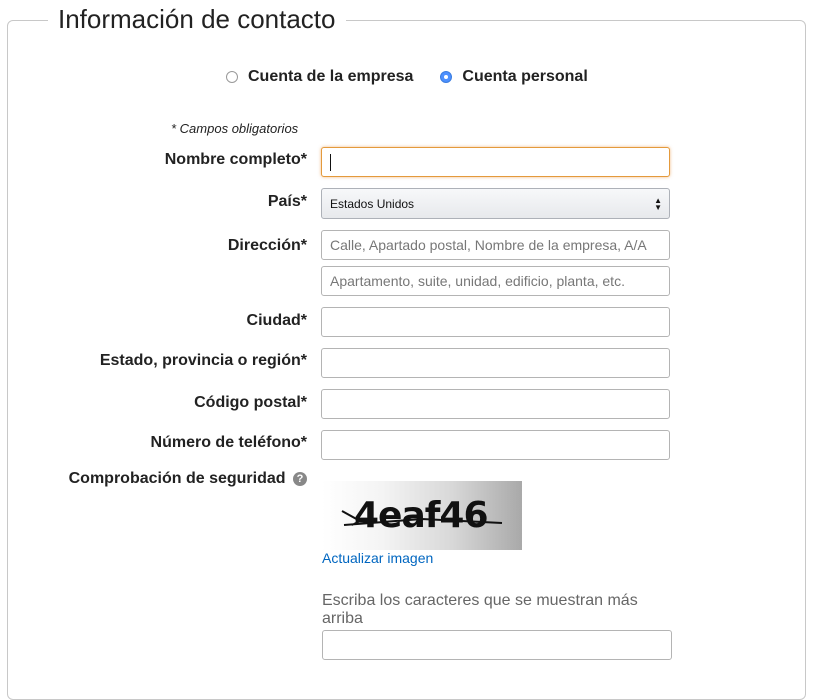 The width and height of the screenshot is (825, 700). What do you see at coordinates (420, 77) in the screenshot?
I see `account-type-radio-group: Cuenta de la empresa Cuenta personal` at bounding box center [420, 77].